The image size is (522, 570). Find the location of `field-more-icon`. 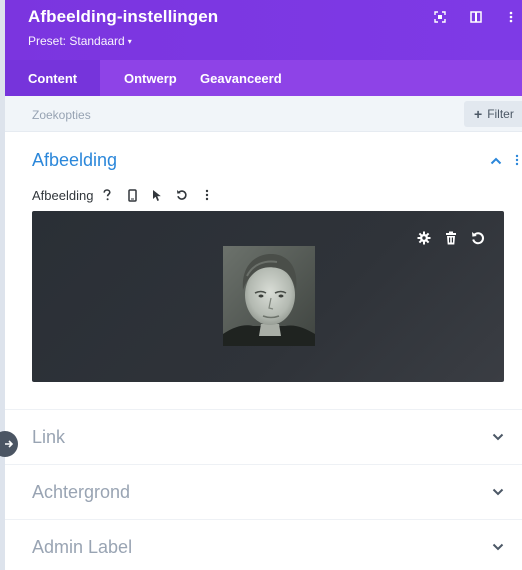

field-more-icon is located at coordinates (207, 195).